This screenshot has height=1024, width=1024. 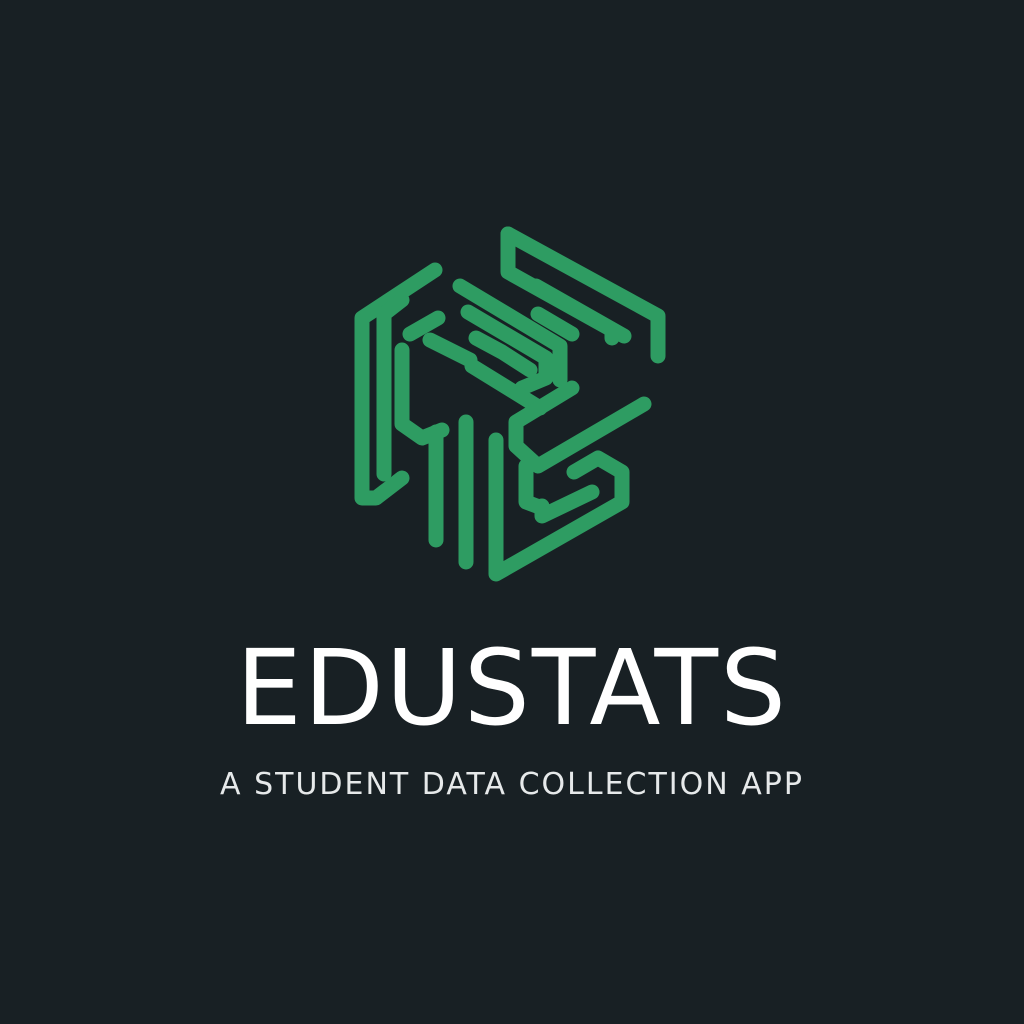 I want to click on brand-name: EDUSTATS, so click(x=512, y=688).